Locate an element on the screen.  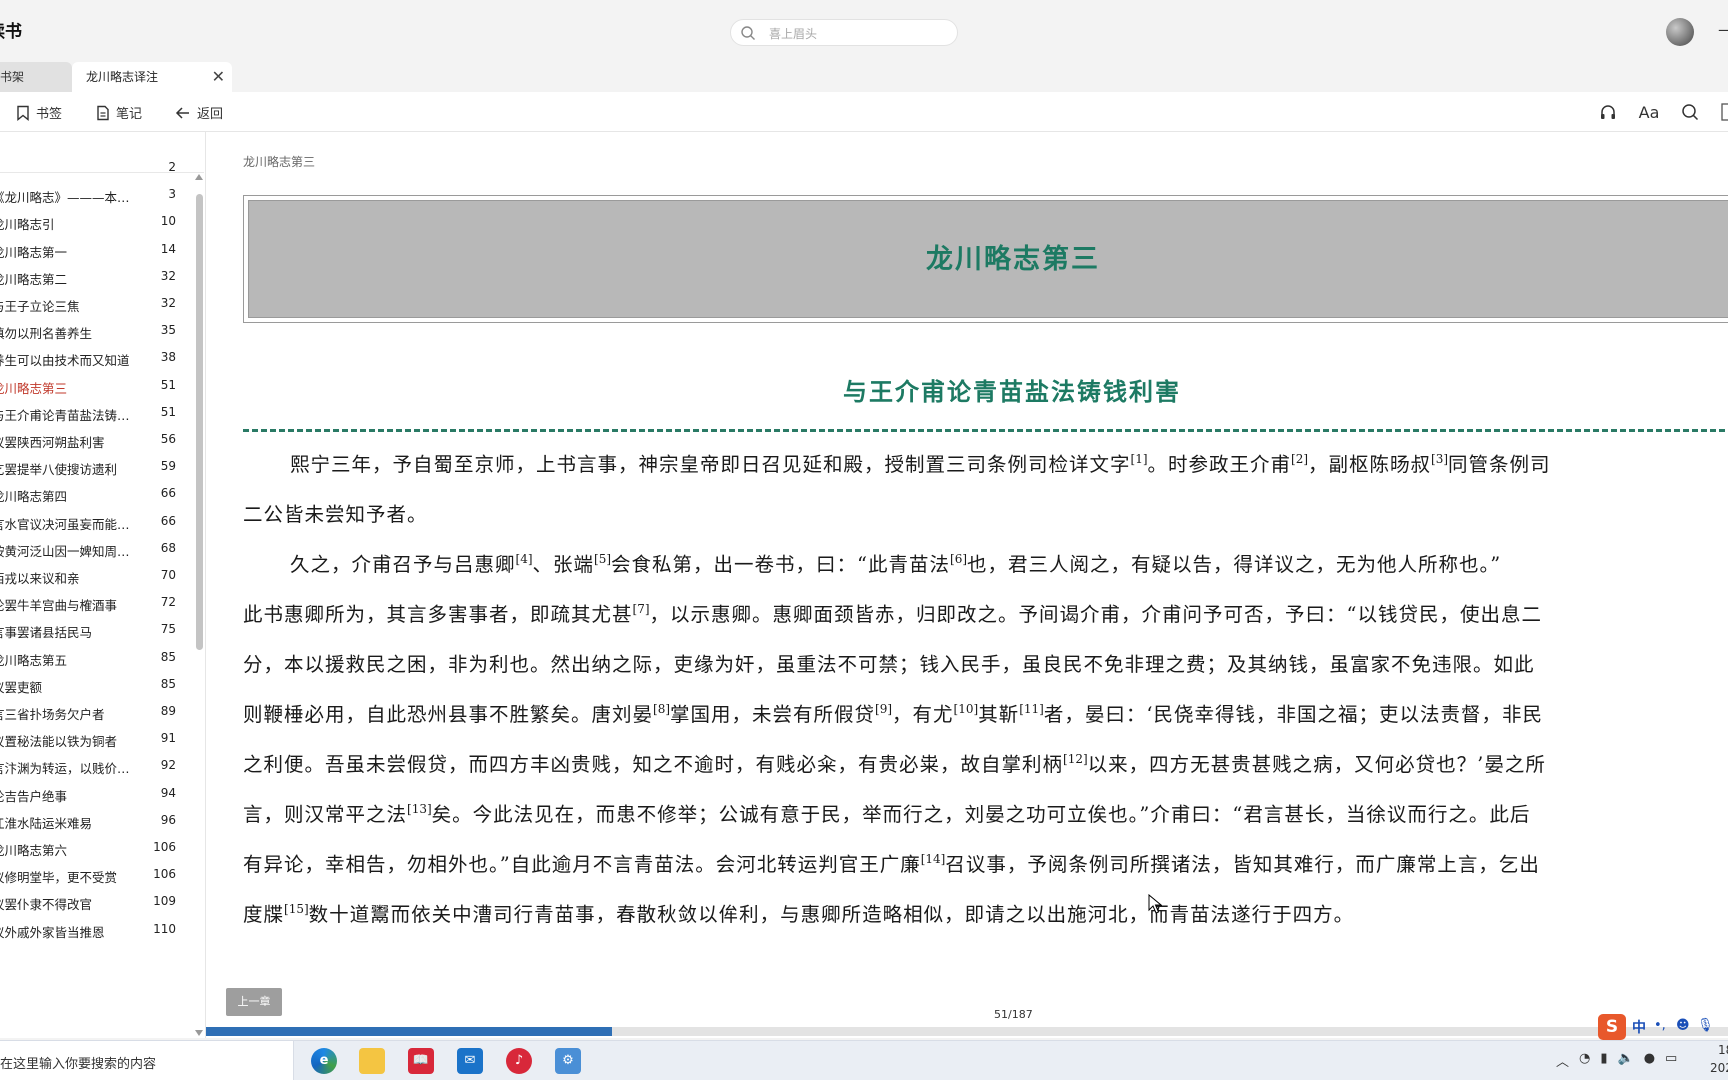
footnote-marker: [5] is located at coordinates (602, 559).